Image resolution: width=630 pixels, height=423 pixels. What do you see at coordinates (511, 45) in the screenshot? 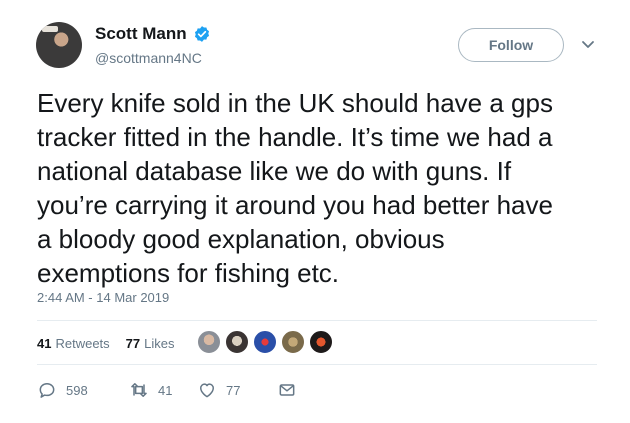
I see `follow-button: Follow` at bounding box center [511, 45].